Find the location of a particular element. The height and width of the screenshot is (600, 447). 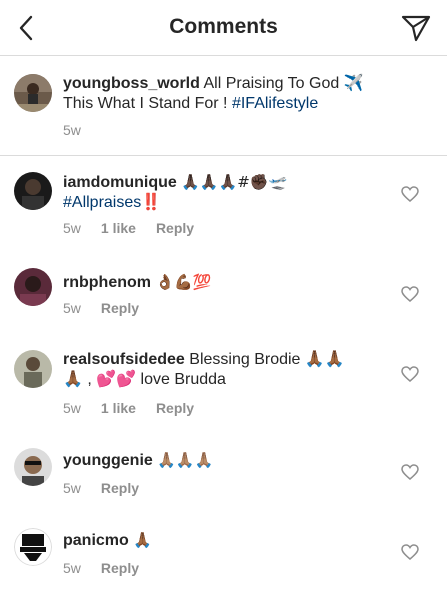

list-item: rnbphenom 👌🏾💪🏾💯 5w Reply is located at coordinates (223, 285).